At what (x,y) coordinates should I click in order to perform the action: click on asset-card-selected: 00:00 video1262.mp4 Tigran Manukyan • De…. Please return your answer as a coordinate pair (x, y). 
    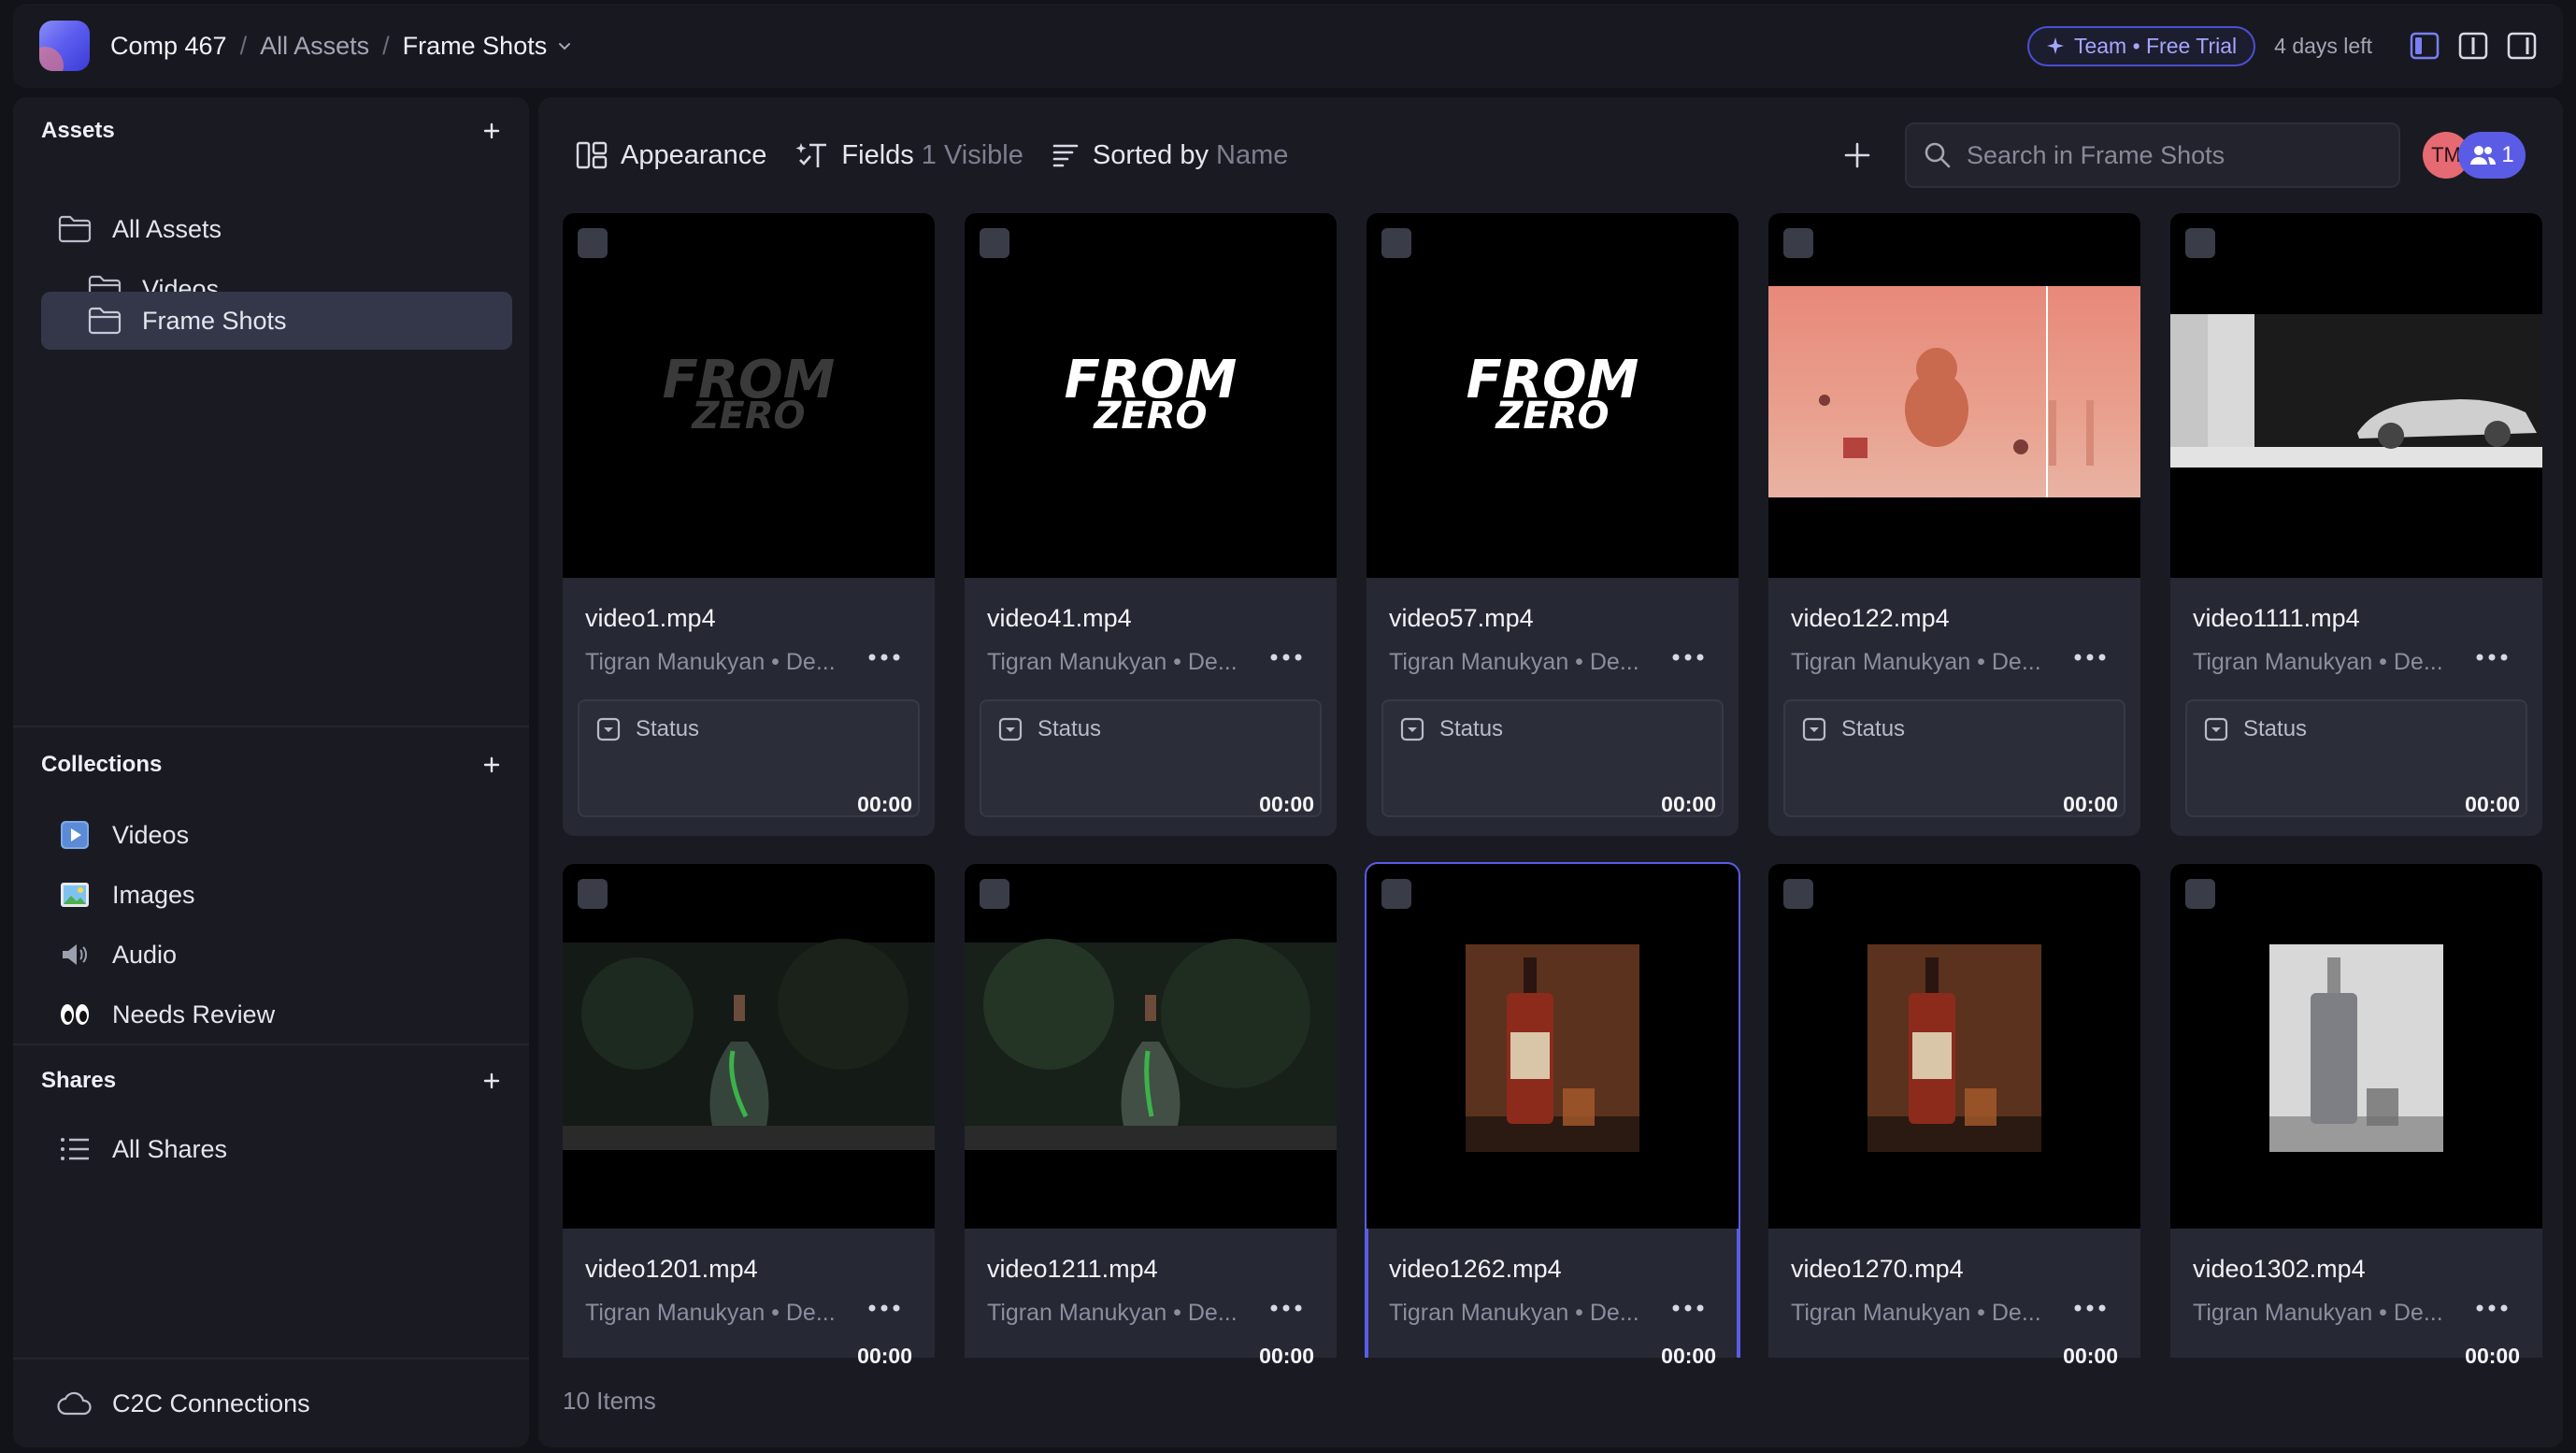
    Looking at the image, I should click on (1552, 1125).